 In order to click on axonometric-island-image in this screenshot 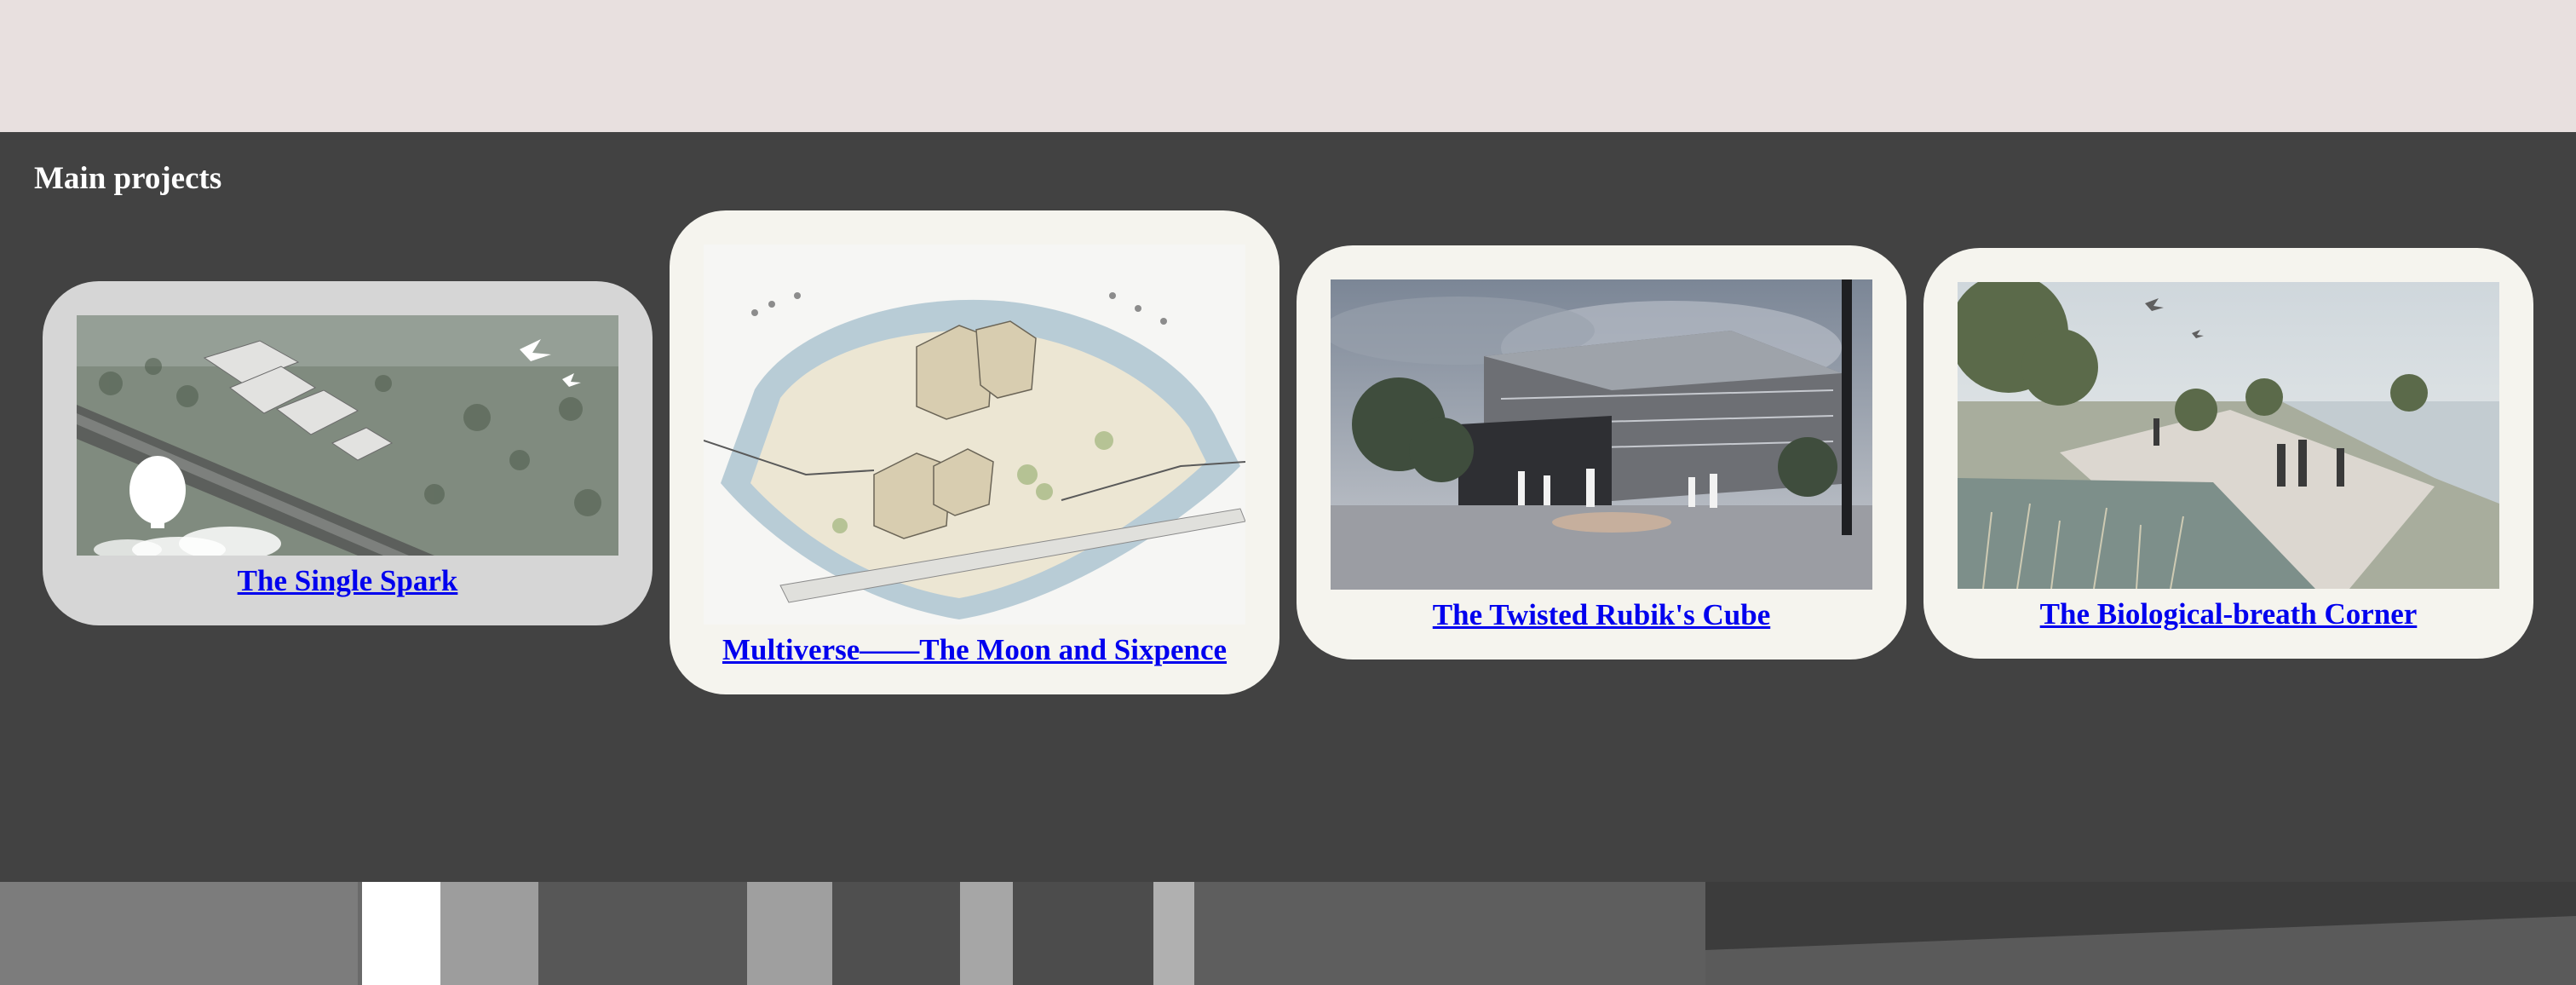, I will do `click(974, 435)`.